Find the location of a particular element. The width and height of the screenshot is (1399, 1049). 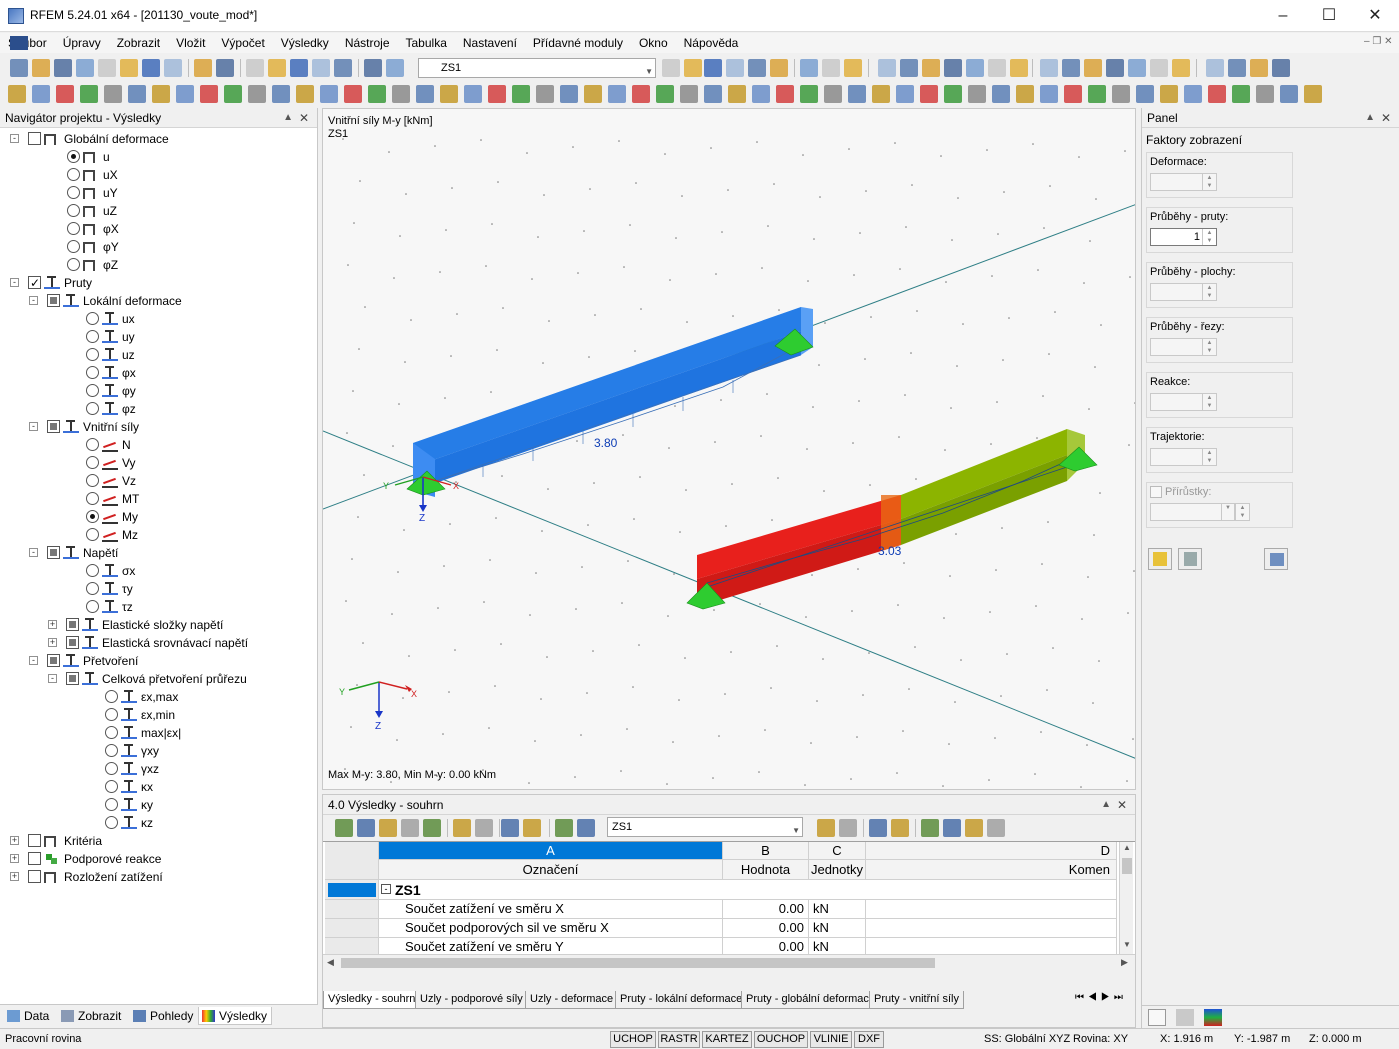

factor-spinner: 1 ▲ ▼ is located at coordinates (1183, 237).